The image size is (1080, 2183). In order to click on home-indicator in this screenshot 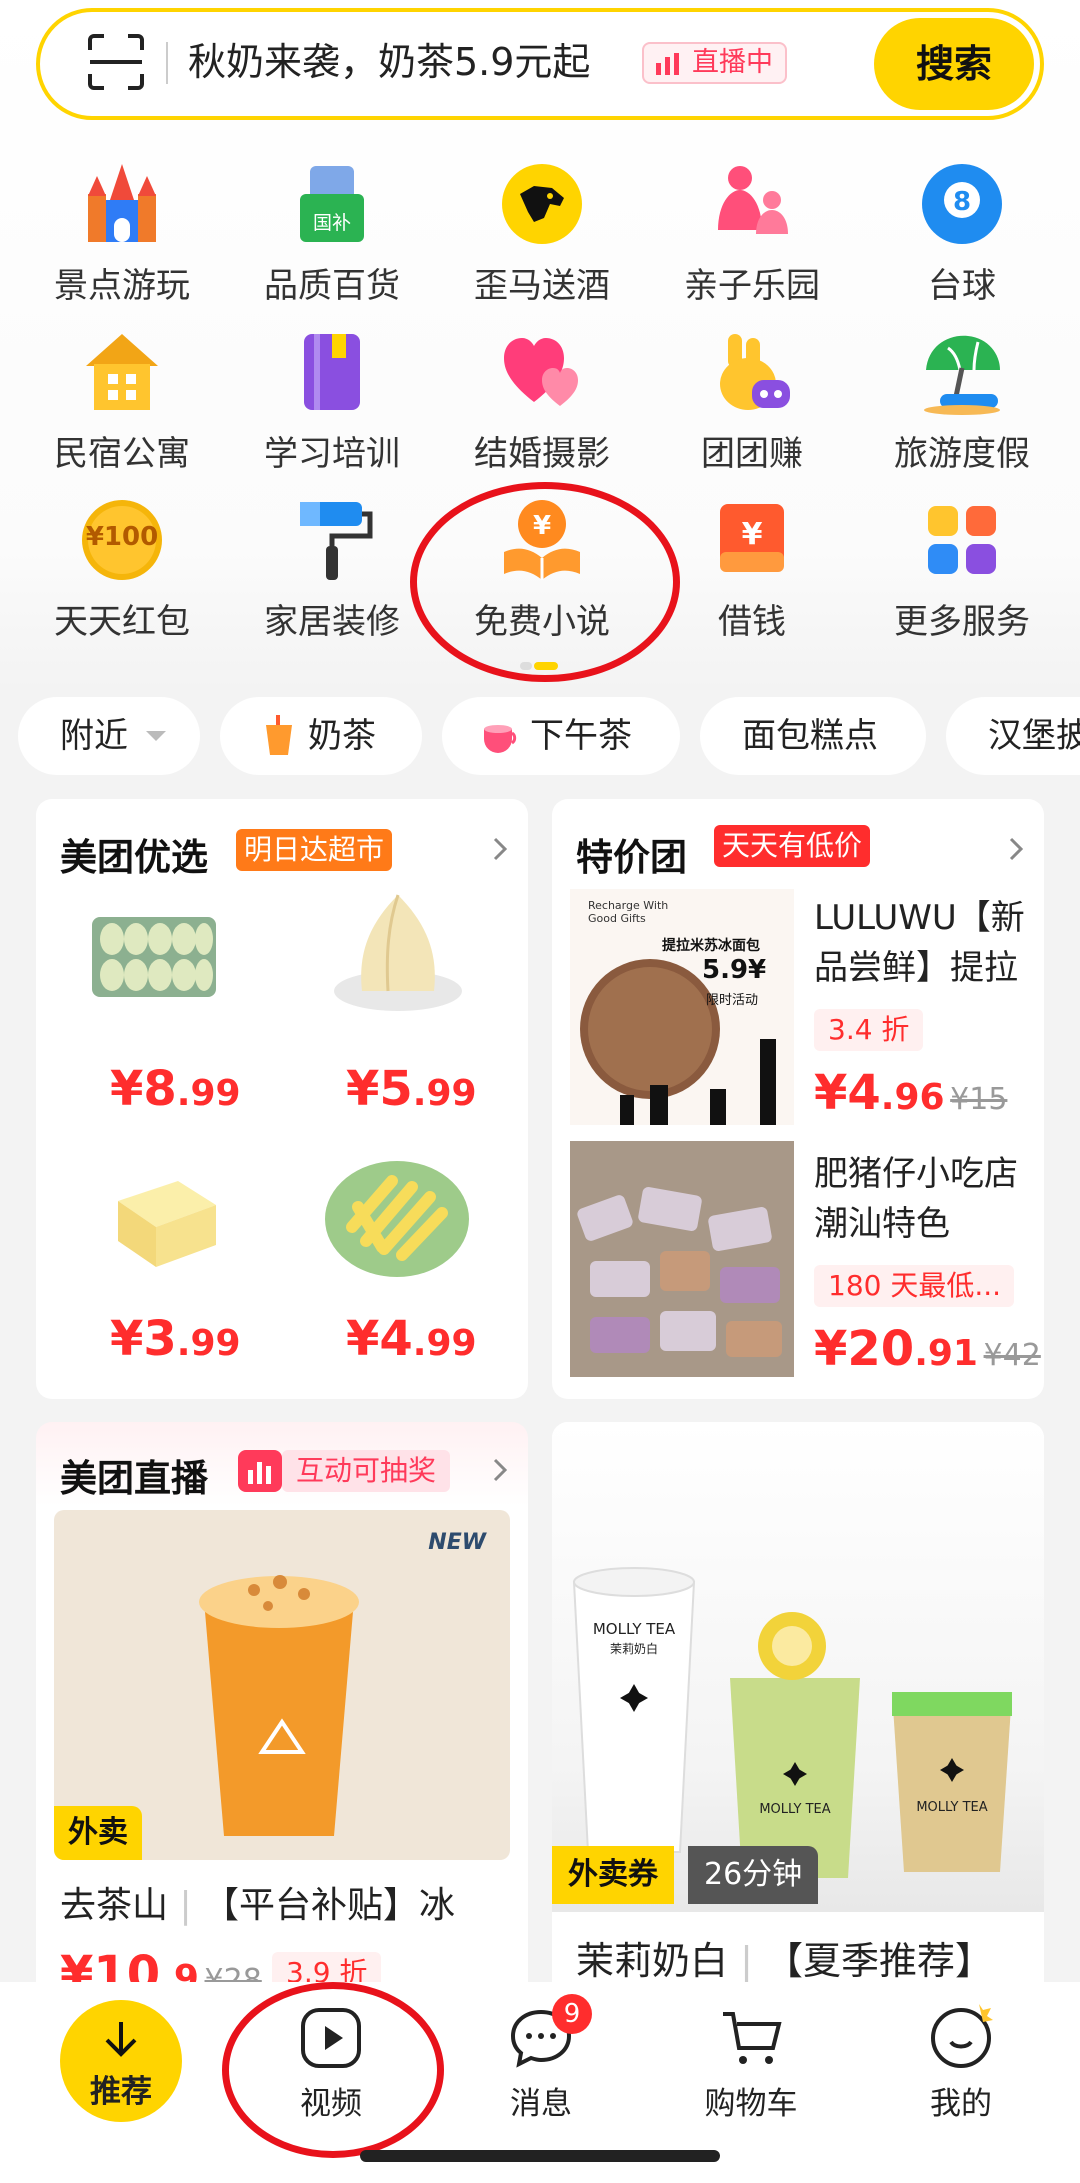, I will do `click(540, 2156)`.